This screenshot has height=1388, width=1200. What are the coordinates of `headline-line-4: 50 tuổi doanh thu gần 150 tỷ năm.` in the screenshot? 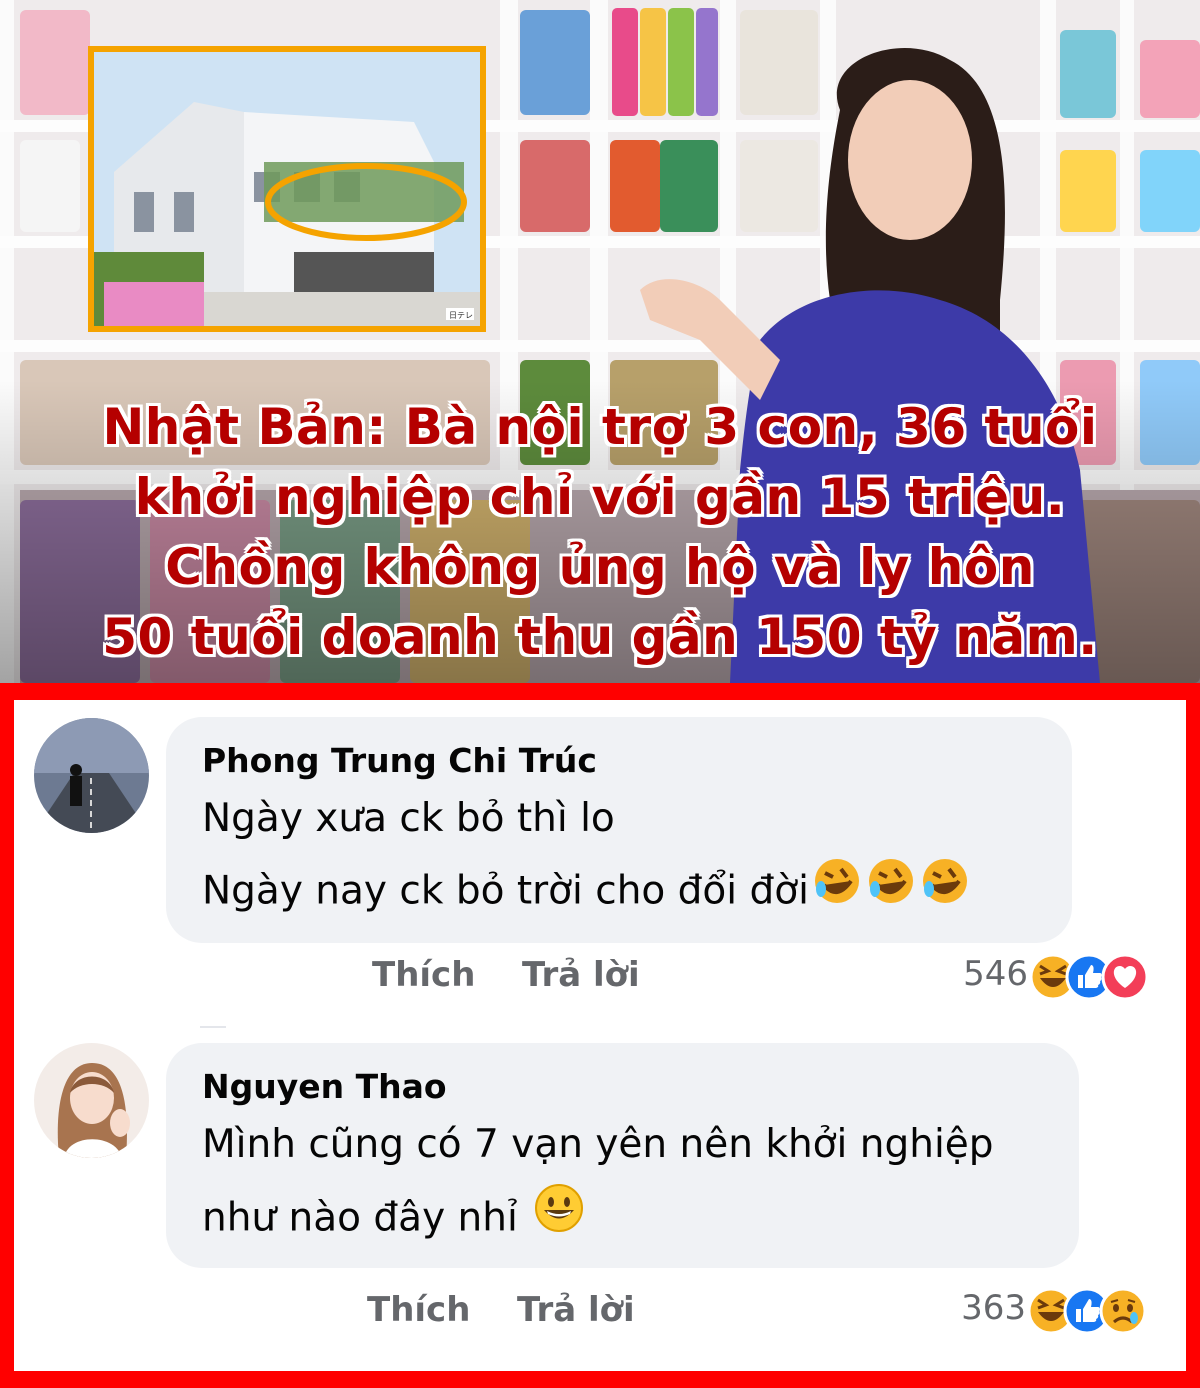 It's located at (600, 637).